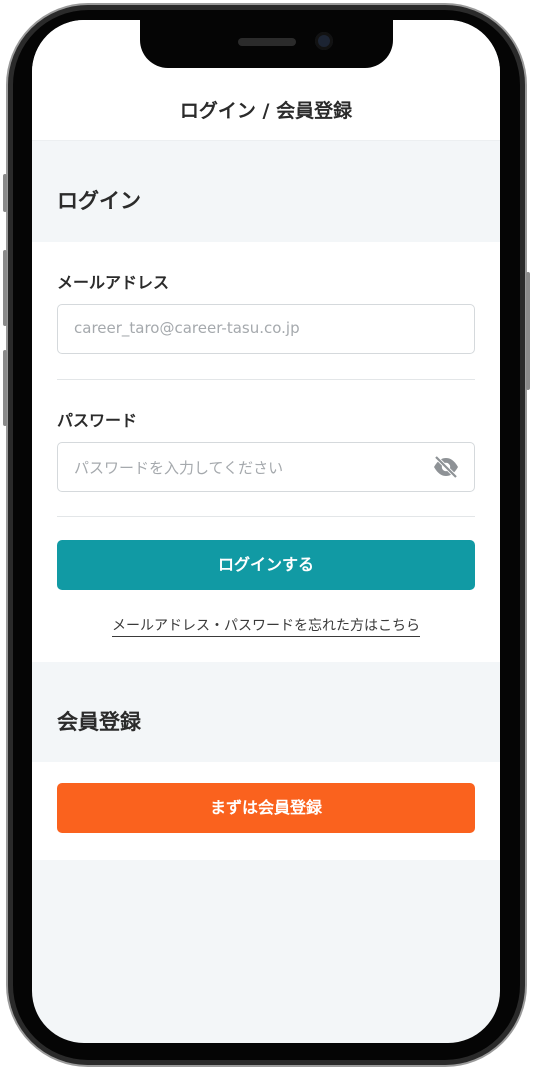 Image resolution: width=533 pixels, height=1070 pixels. I want to click on forgot-credentials-link-text: メールアドレス・パスワードを忘れた方はこちら, so click(266, 627).